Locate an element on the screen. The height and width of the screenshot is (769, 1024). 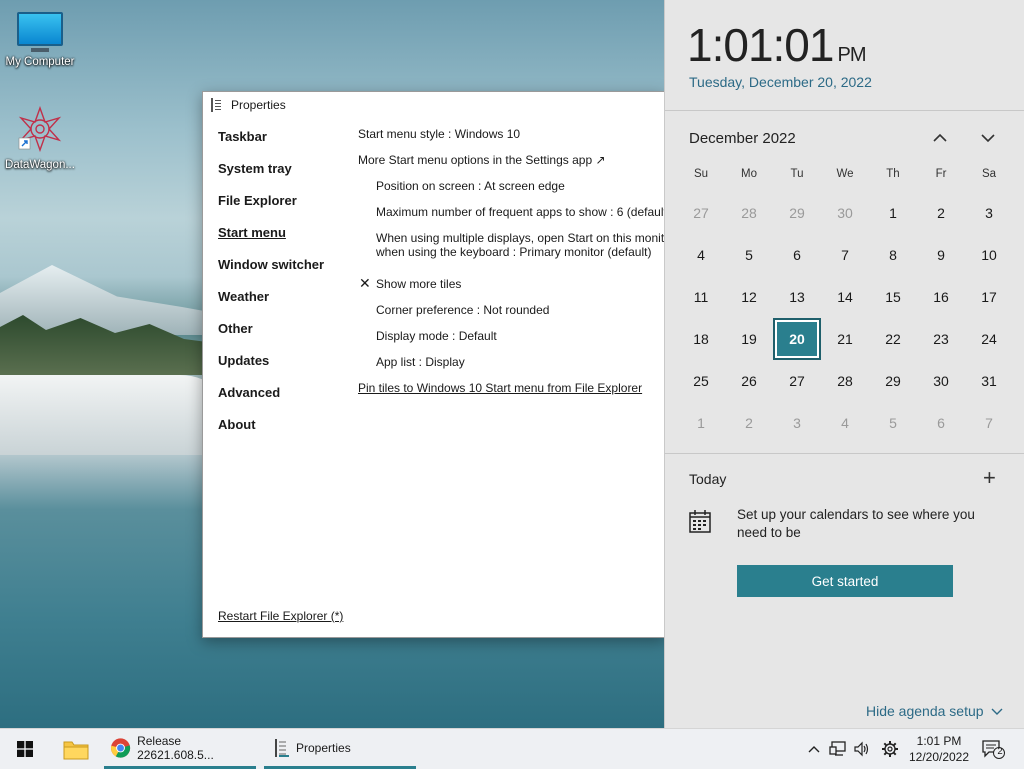
notifications-button: 2 is located at coordinates (994, 749).